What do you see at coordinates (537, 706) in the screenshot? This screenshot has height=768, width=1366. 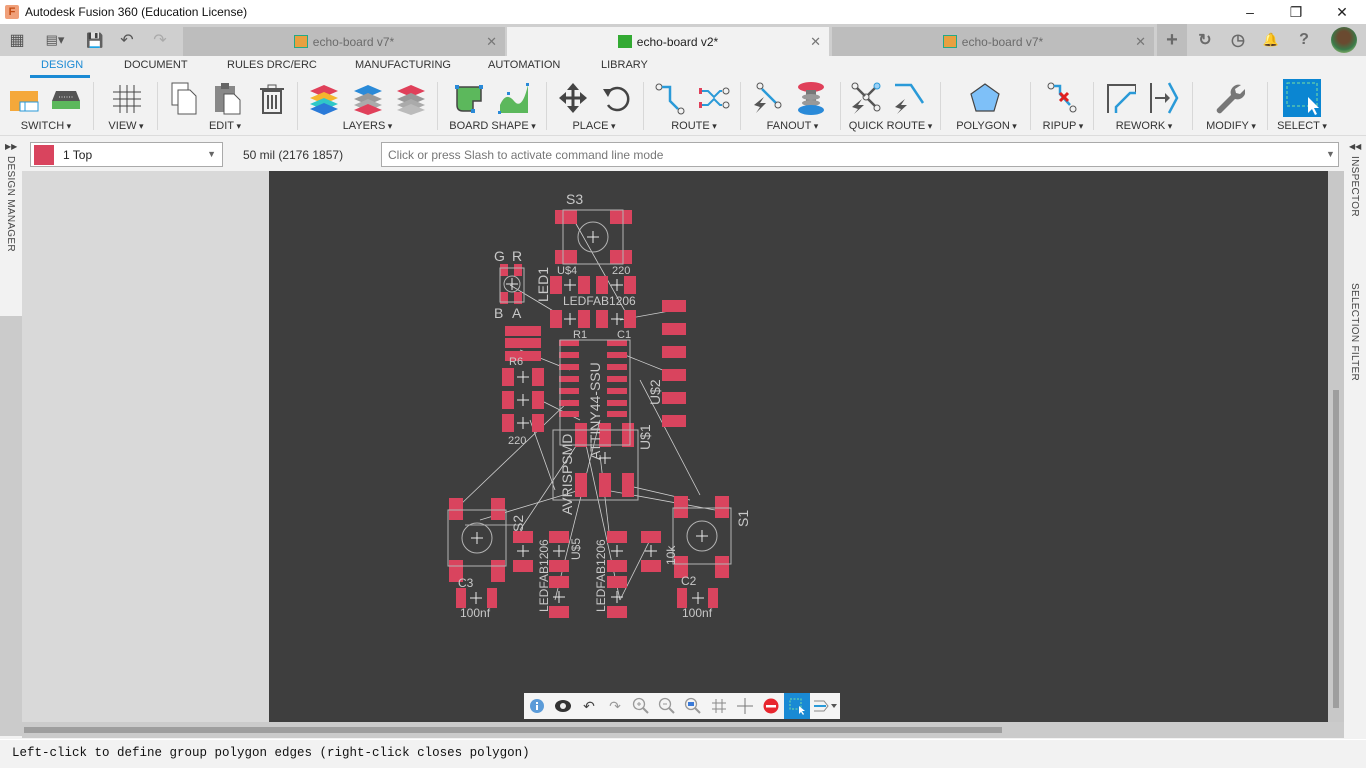 I see `info-icon` at bounding box center [537, 706].